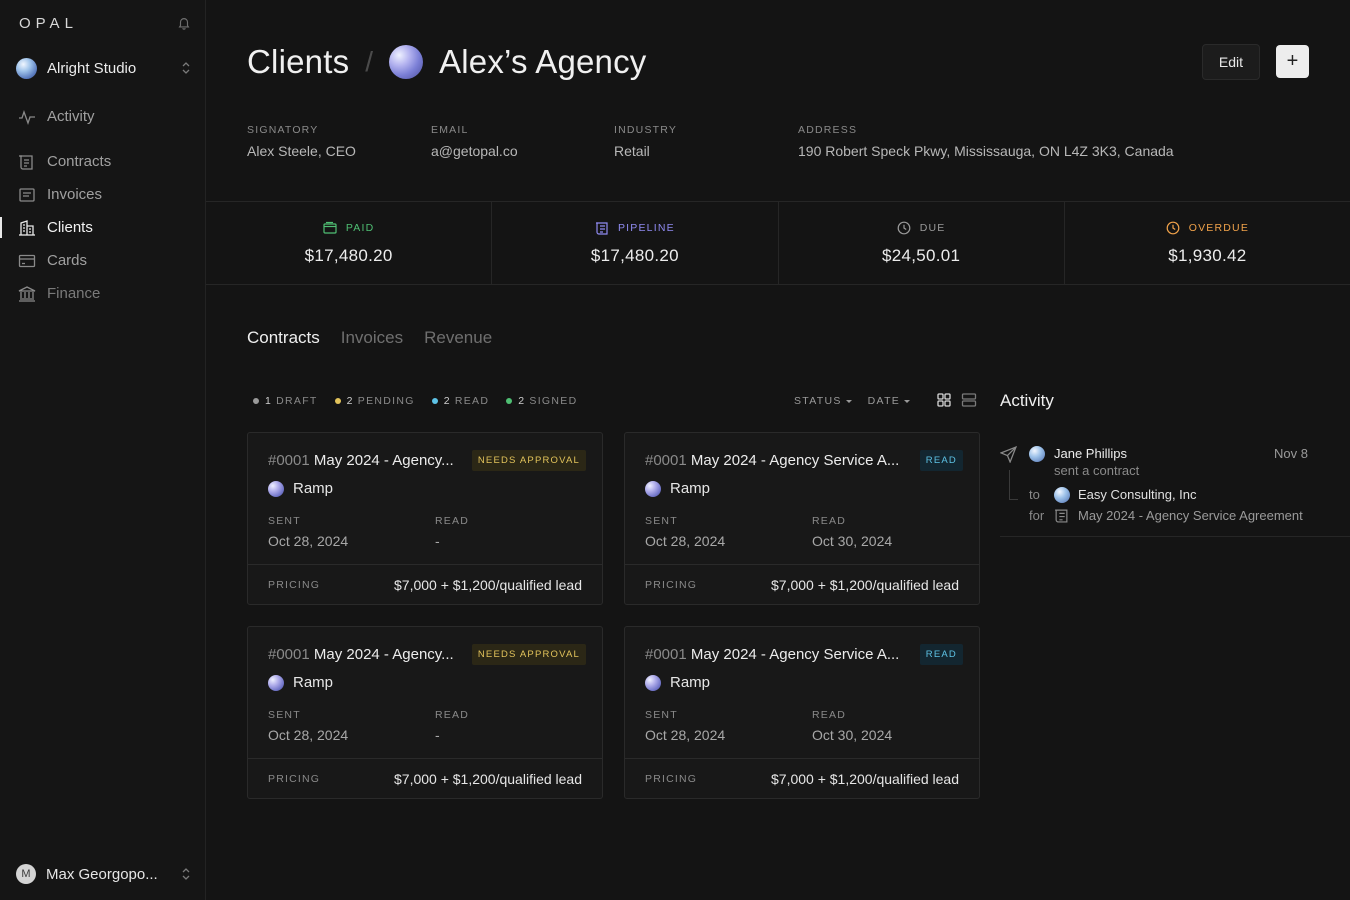 The width and height of the screenshot is (1350, 900). I want to click on stat-pipeline: PIPELINE $17,480.20, so click(635, 243).